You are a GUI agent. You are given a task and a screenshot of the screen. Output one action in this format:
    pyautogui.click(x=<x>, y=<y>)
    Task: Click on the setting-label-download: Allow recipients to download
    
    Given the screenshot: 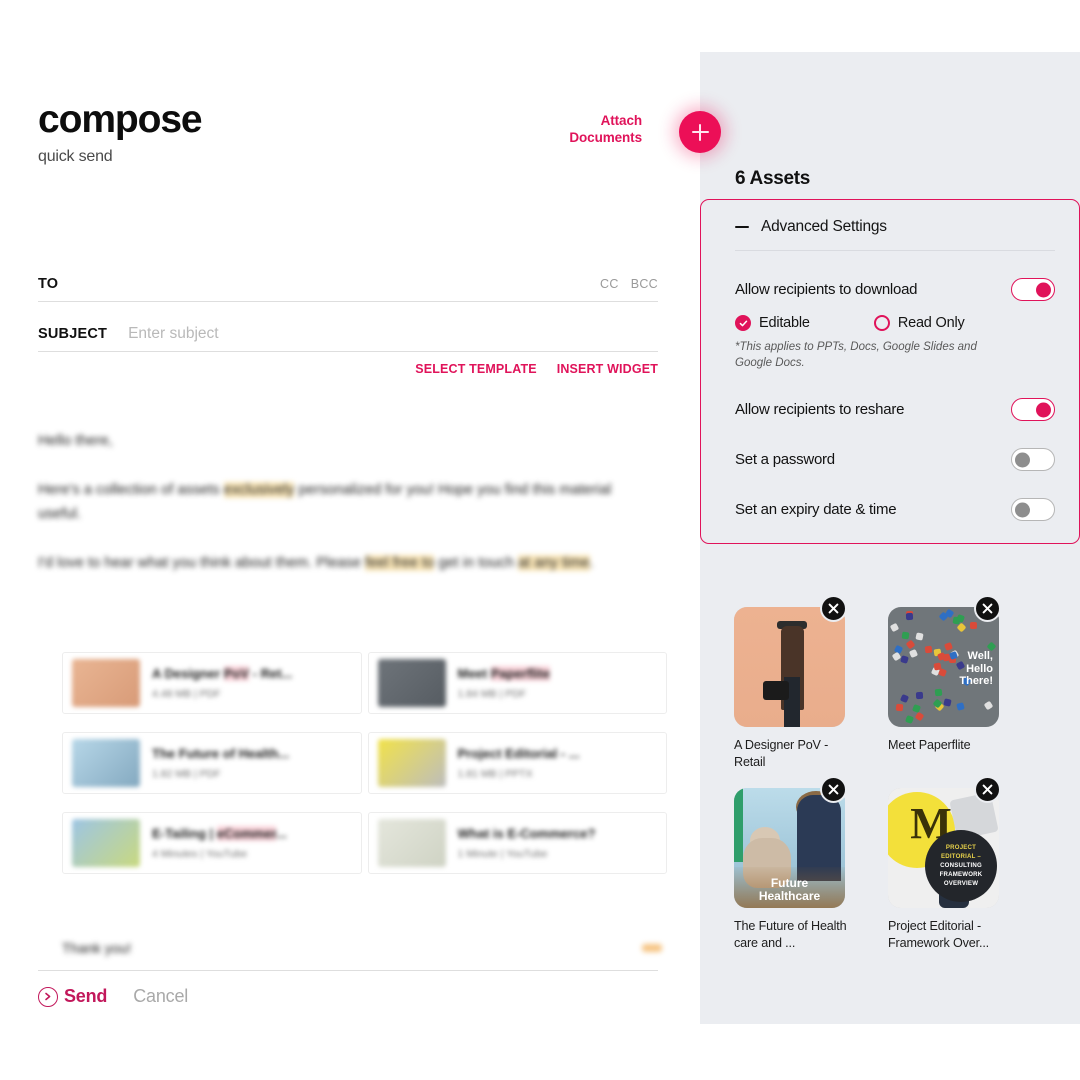 What is the action you would take?
    pyautogui.click(x=826, y=289)
    